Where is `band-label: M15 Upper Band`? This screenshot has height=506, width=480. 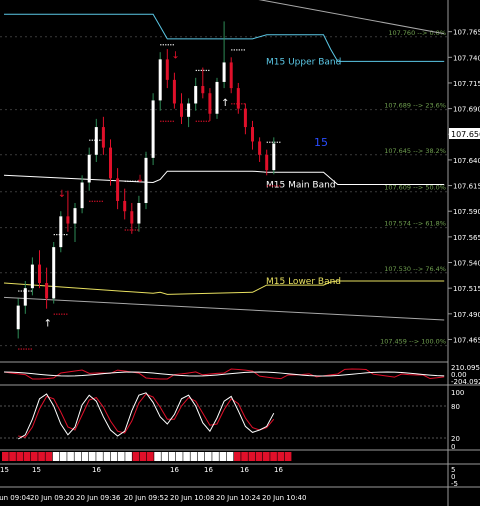
band-label: M15 Upper Band is located at coordinates (303, 62).